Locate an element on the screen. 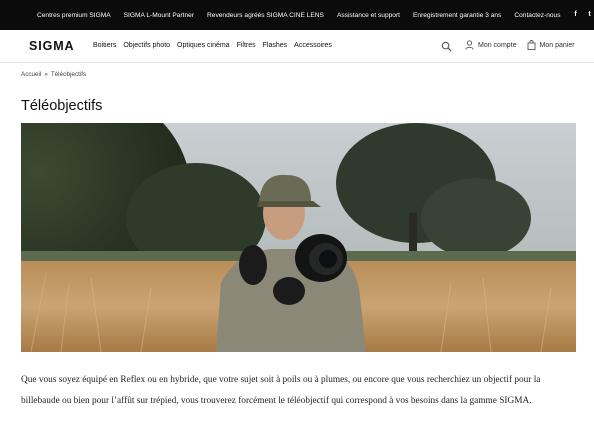 This screenshot has height=432, width=594. top-link-premium-centres: Centres premium SIGMA is located at coordinates (74, 15).